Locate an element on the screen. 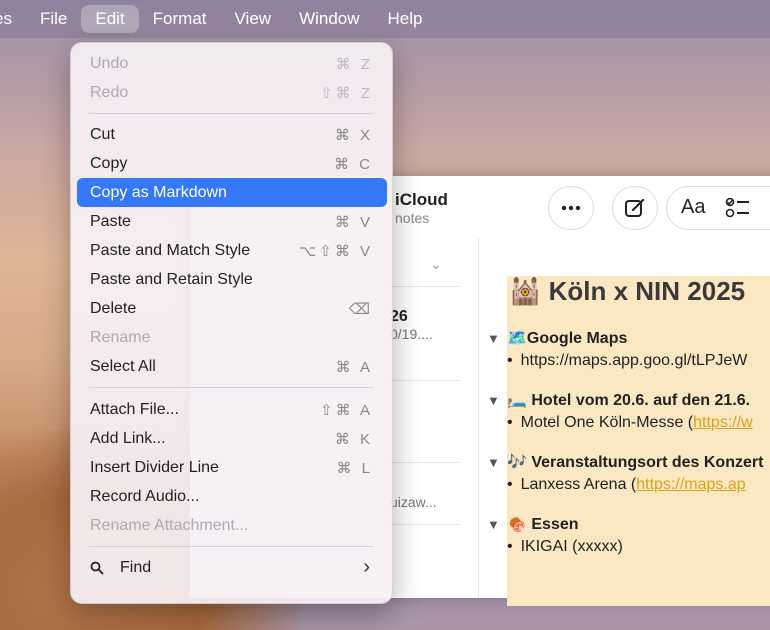 The image size is (770, 630). section-heading: 🗺️Google Maps is located at coordinates (567, 338).